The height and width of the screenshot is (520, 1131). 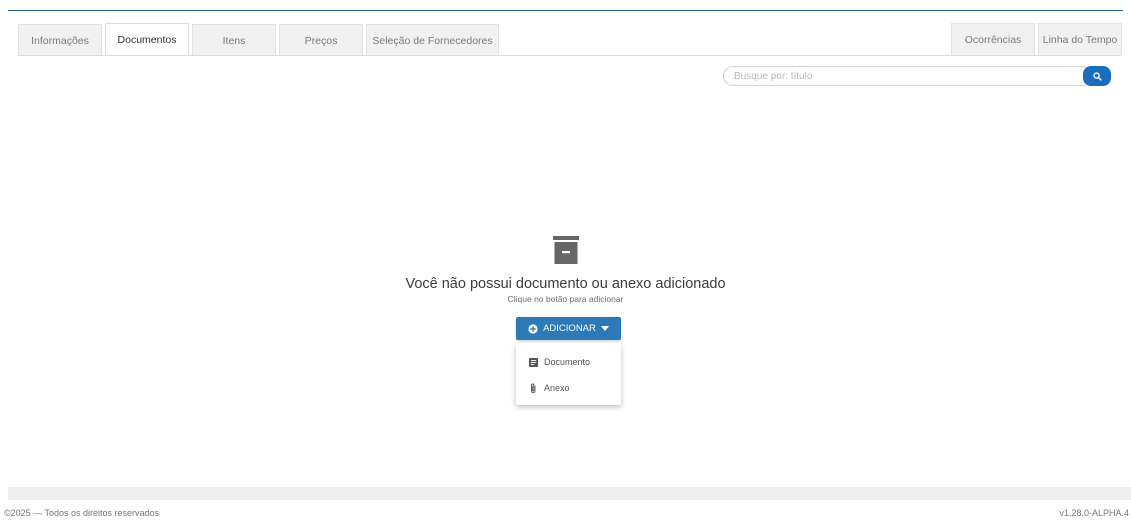 I want to click on caret-down-icon, so click(x=604, y=328).